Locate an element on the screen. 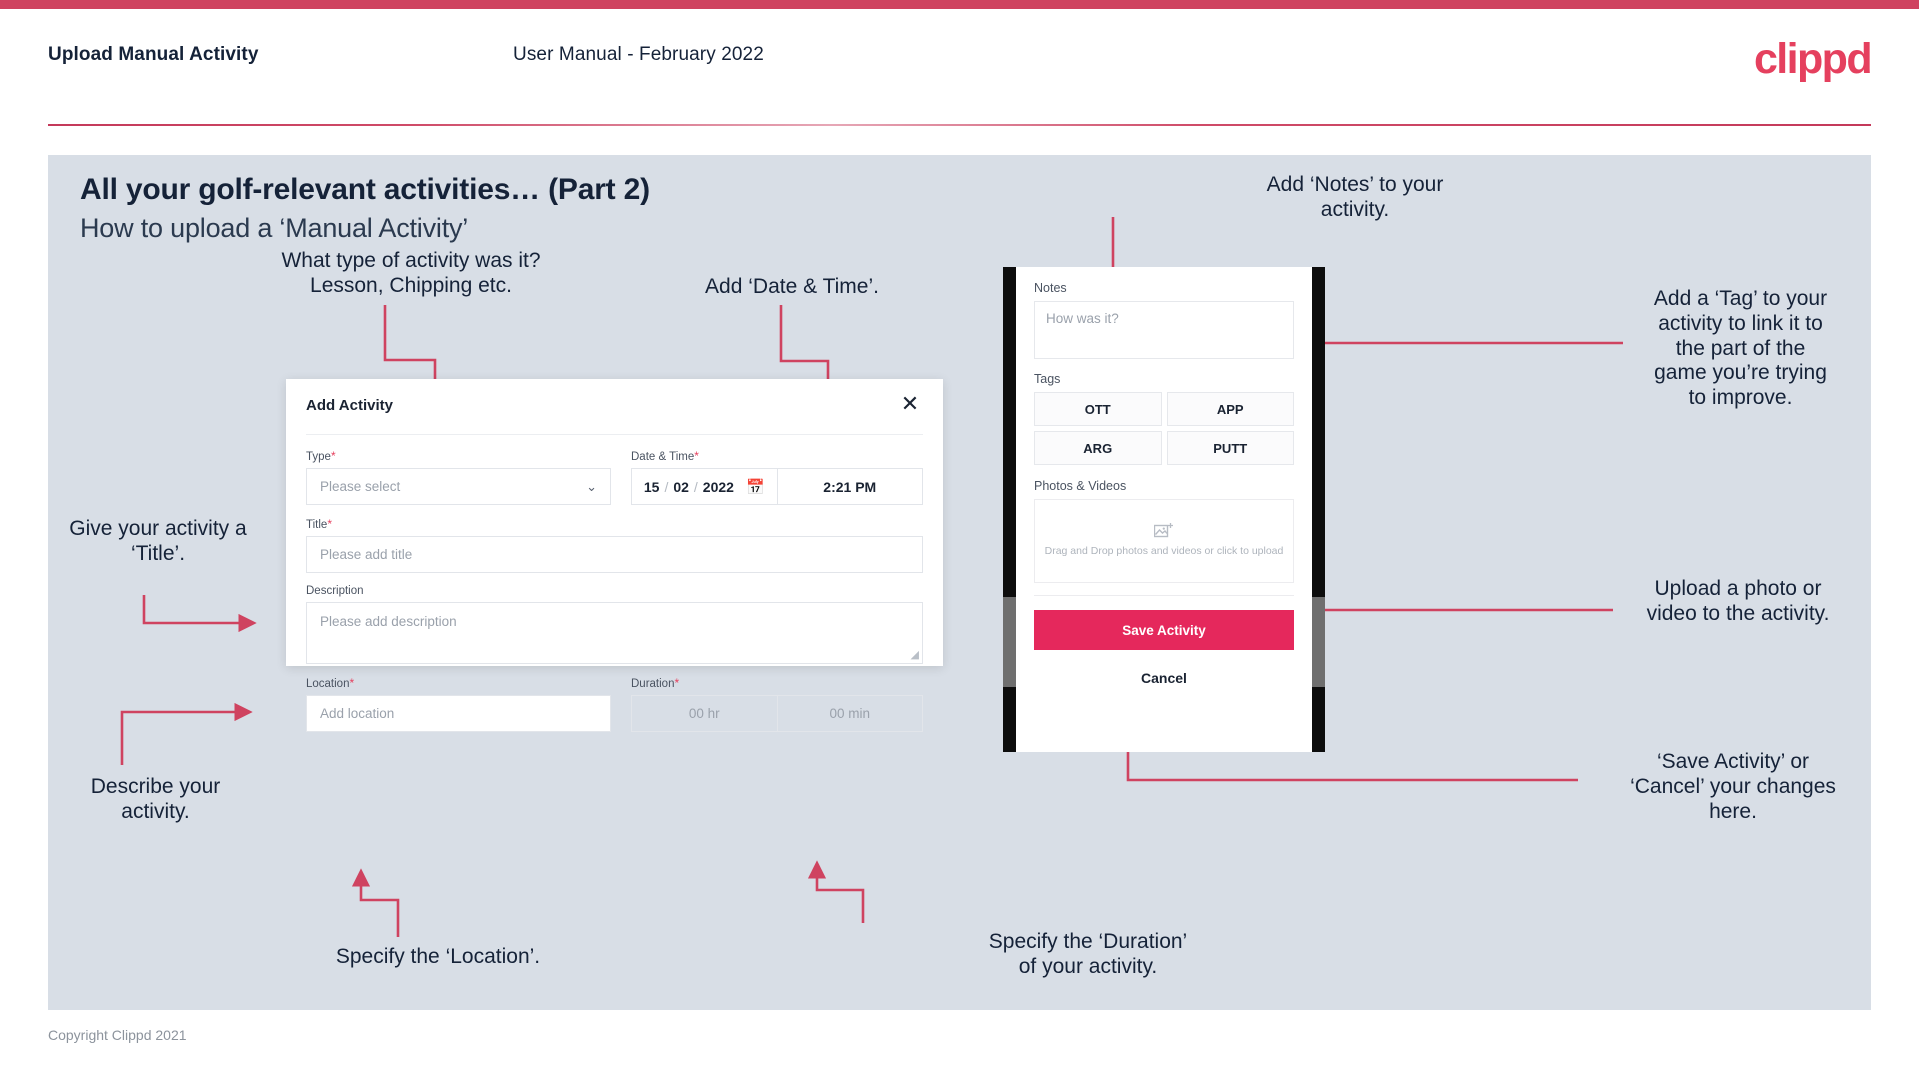  chevron-down-icon: ⌄ is located at coordinates (591, 486).